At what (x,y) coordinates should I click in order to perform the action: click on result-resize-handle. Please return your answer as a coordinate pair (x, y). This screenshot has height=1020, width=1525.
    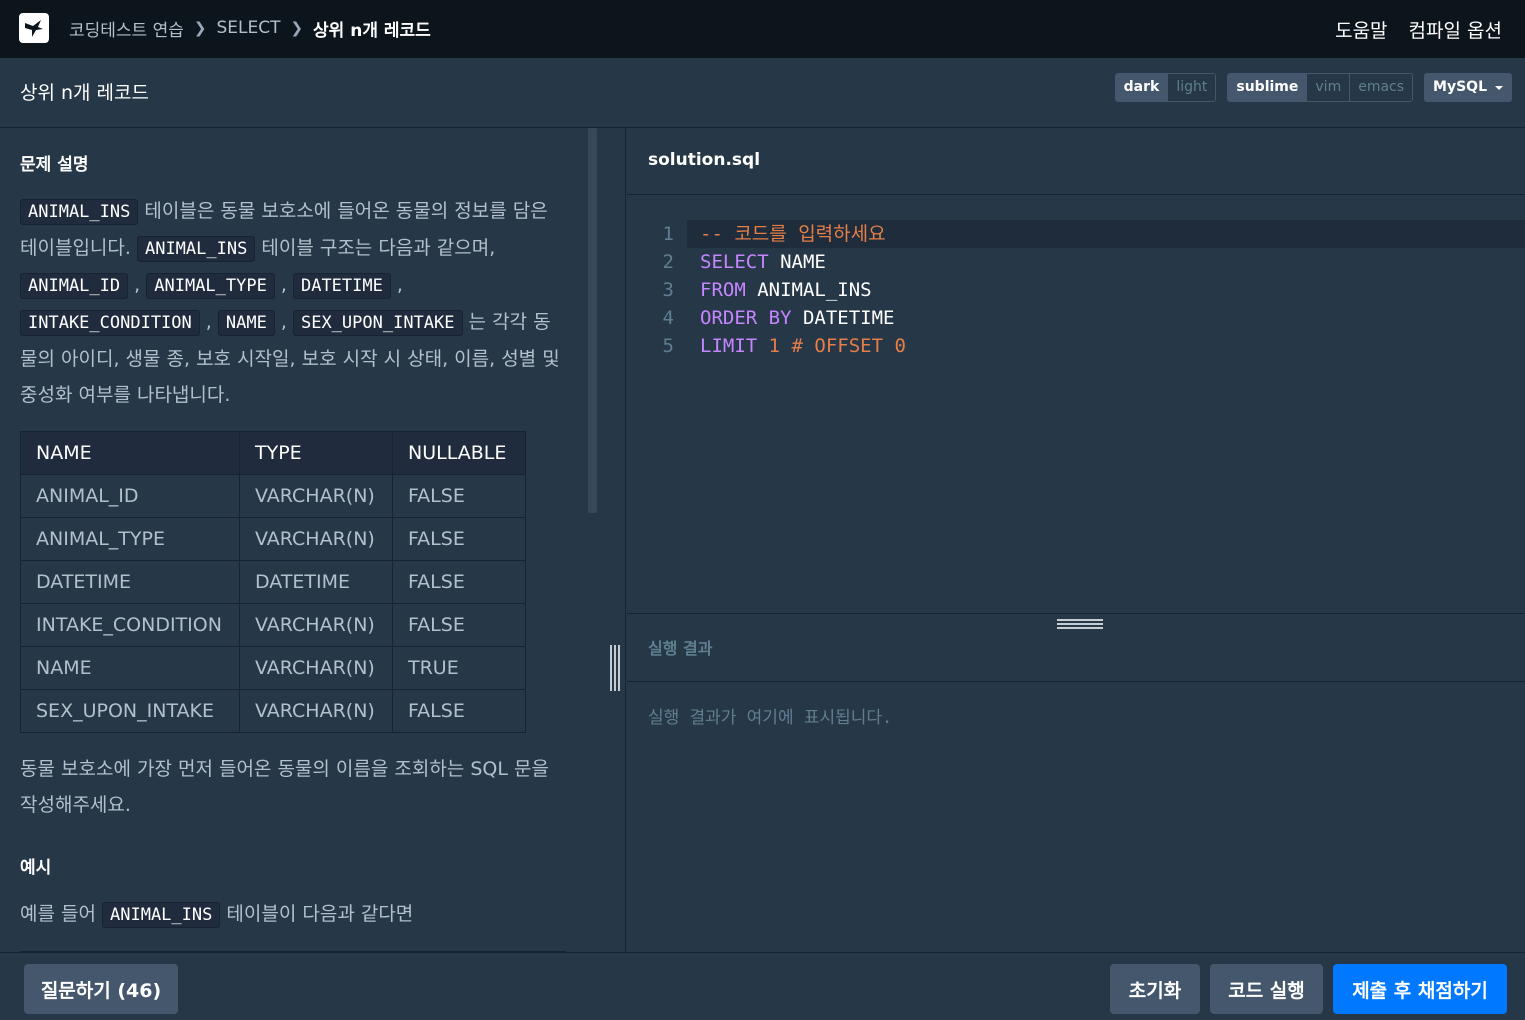
    Looking at the image, I should click on (1080, 625).